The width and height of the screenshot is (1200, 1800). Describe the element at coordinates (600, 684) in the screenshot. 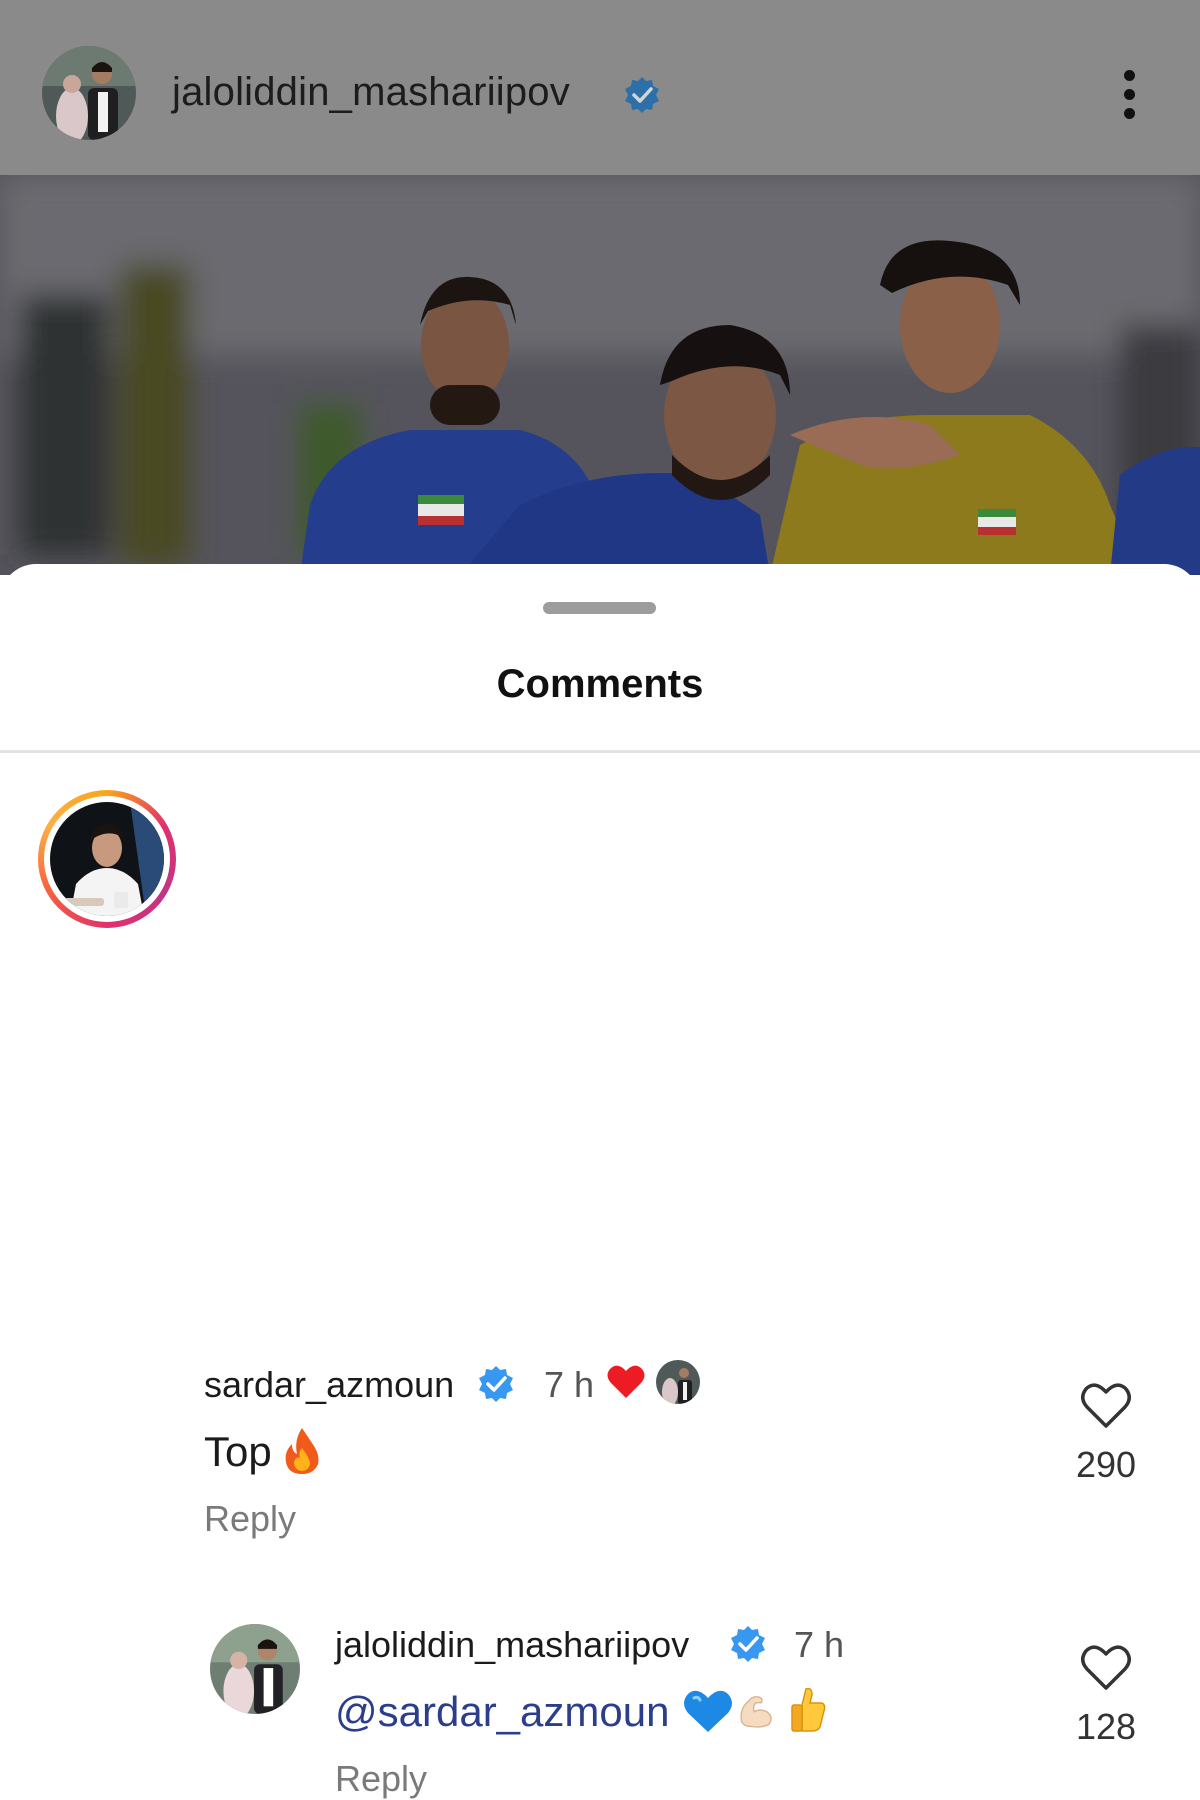

I see `sheet-title: Comments` at that location.